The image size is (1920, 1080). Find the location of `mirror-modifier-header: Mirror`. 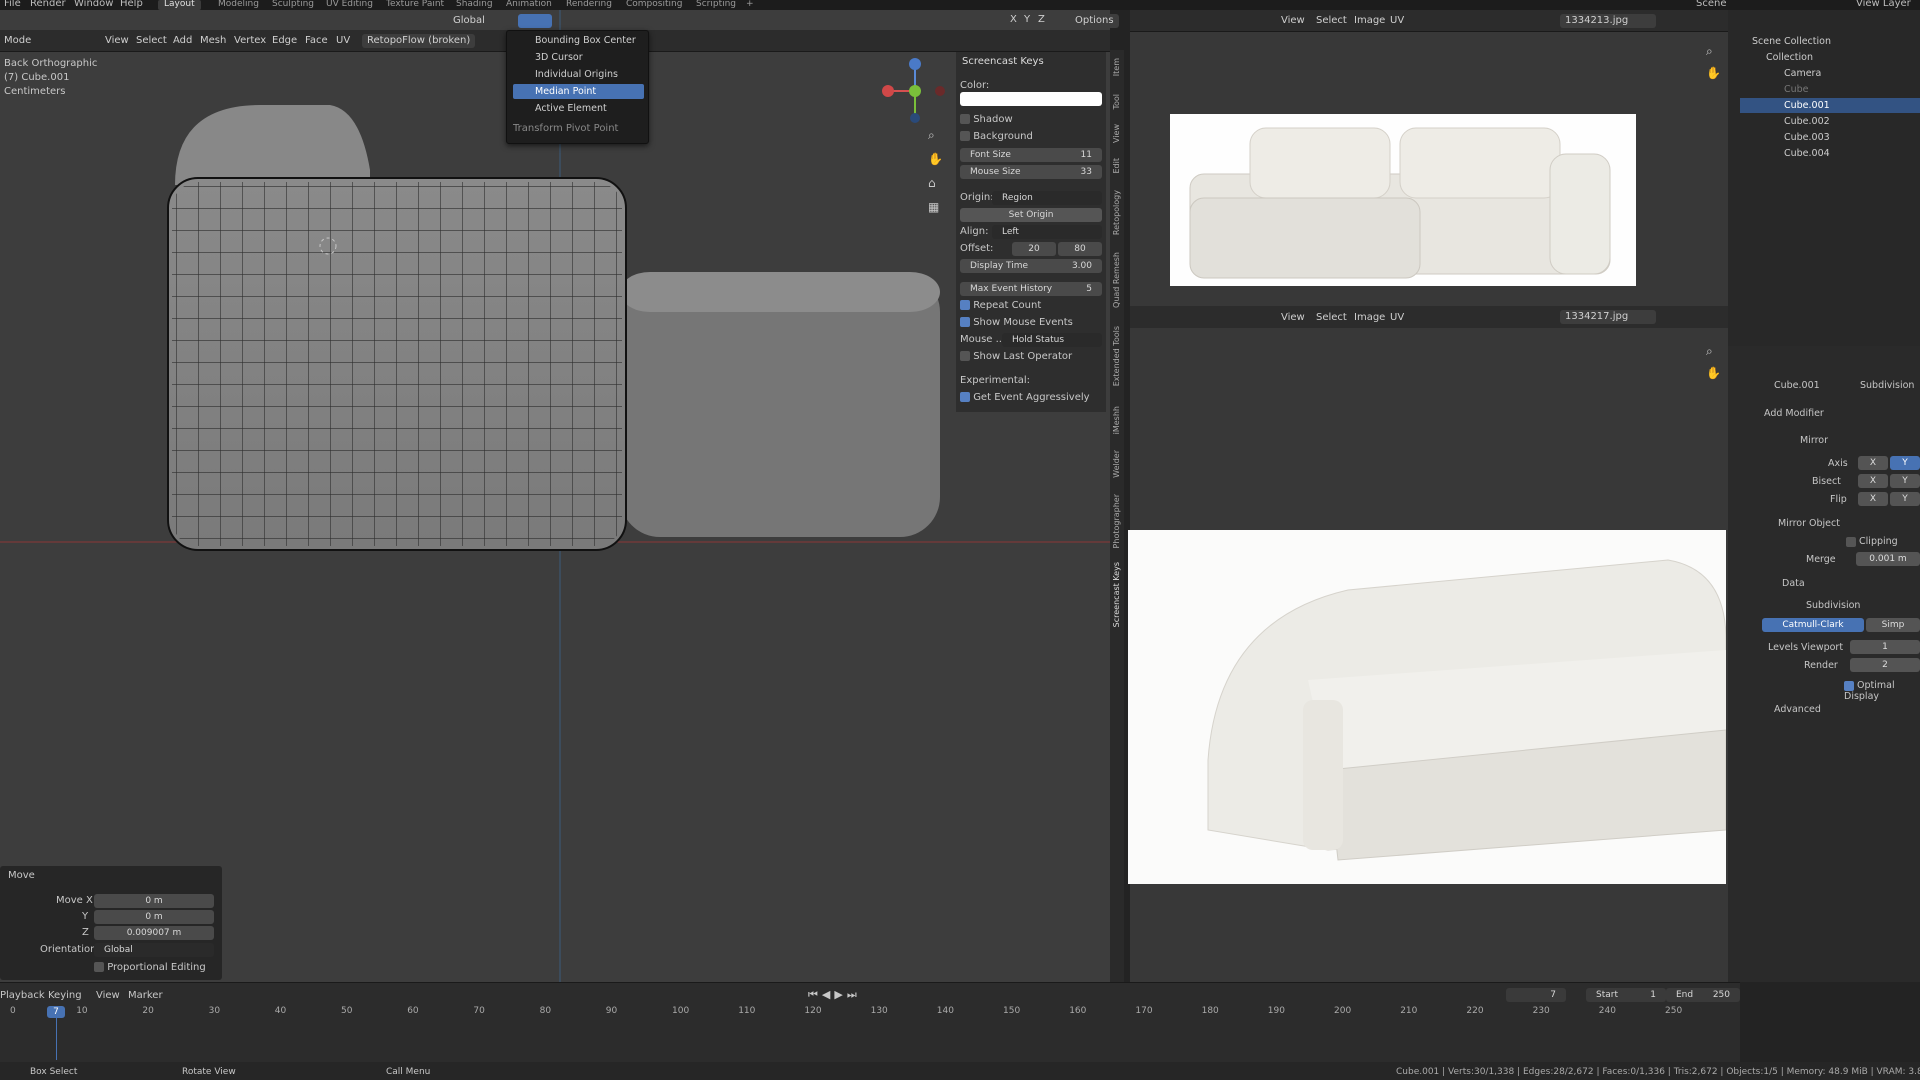

mirror-modifier-header: Mirror is located at coordinates (1814, 440).